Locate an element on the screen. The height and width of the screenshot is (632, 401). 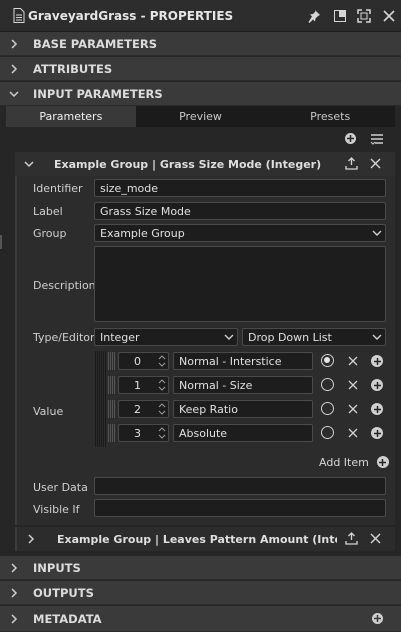
value-label: Value is located at coordinates (48, 411).